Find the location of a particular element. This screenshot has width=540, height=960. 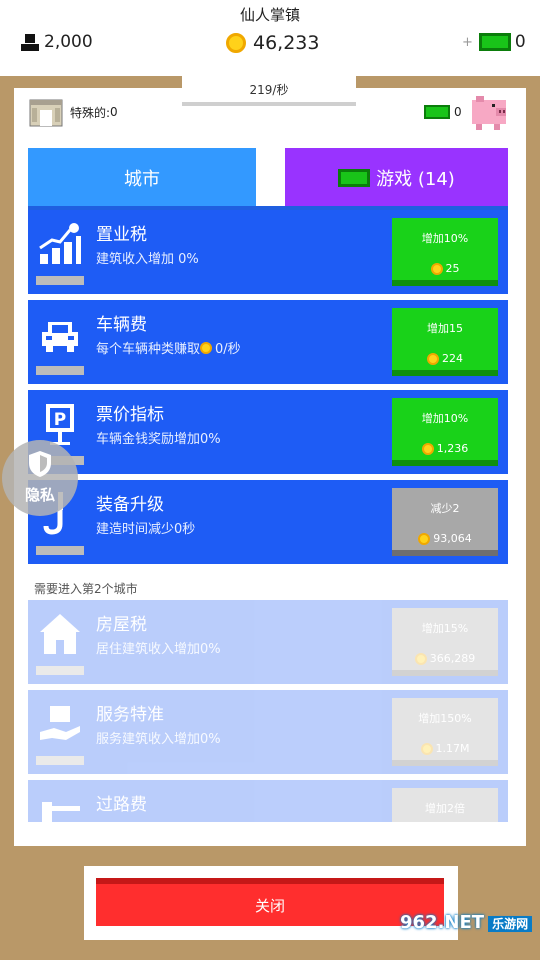

buy-button-locked: 增加2倍 is located at coordinates (445, 805).